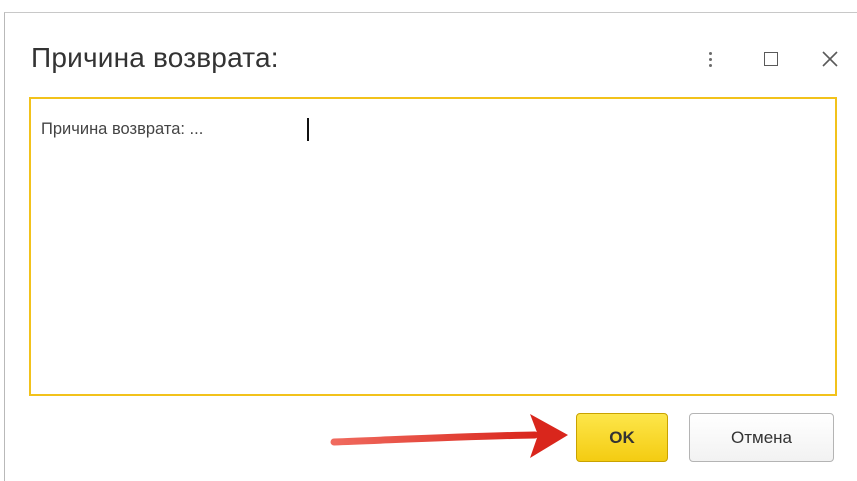 The height and width of the screenshot is (481, 857). I want to click on maximize-button, so click(771, 59).